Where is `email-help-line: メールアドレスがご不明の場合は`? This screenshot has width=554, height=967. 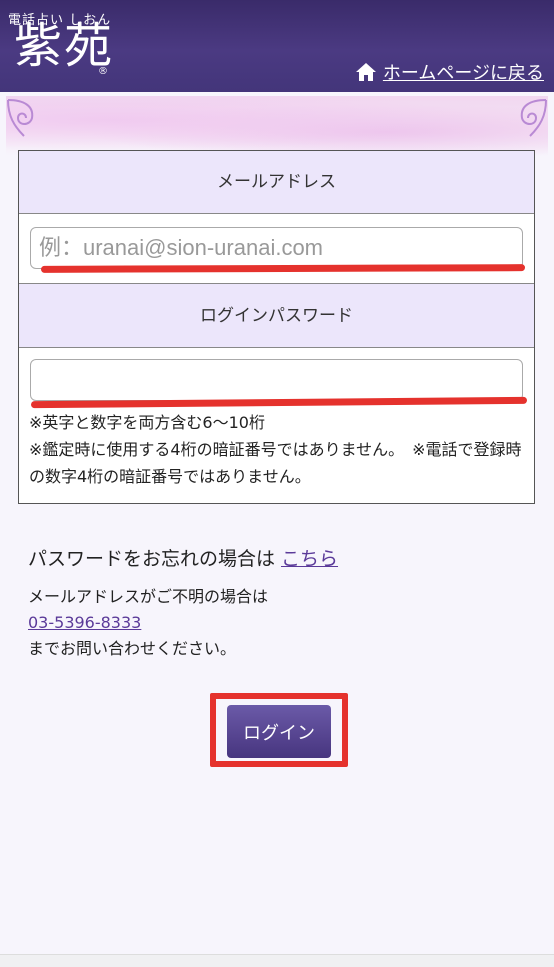 email-help-line: メールアドレスがご不明の場合は is located at coordinates (148, 596).